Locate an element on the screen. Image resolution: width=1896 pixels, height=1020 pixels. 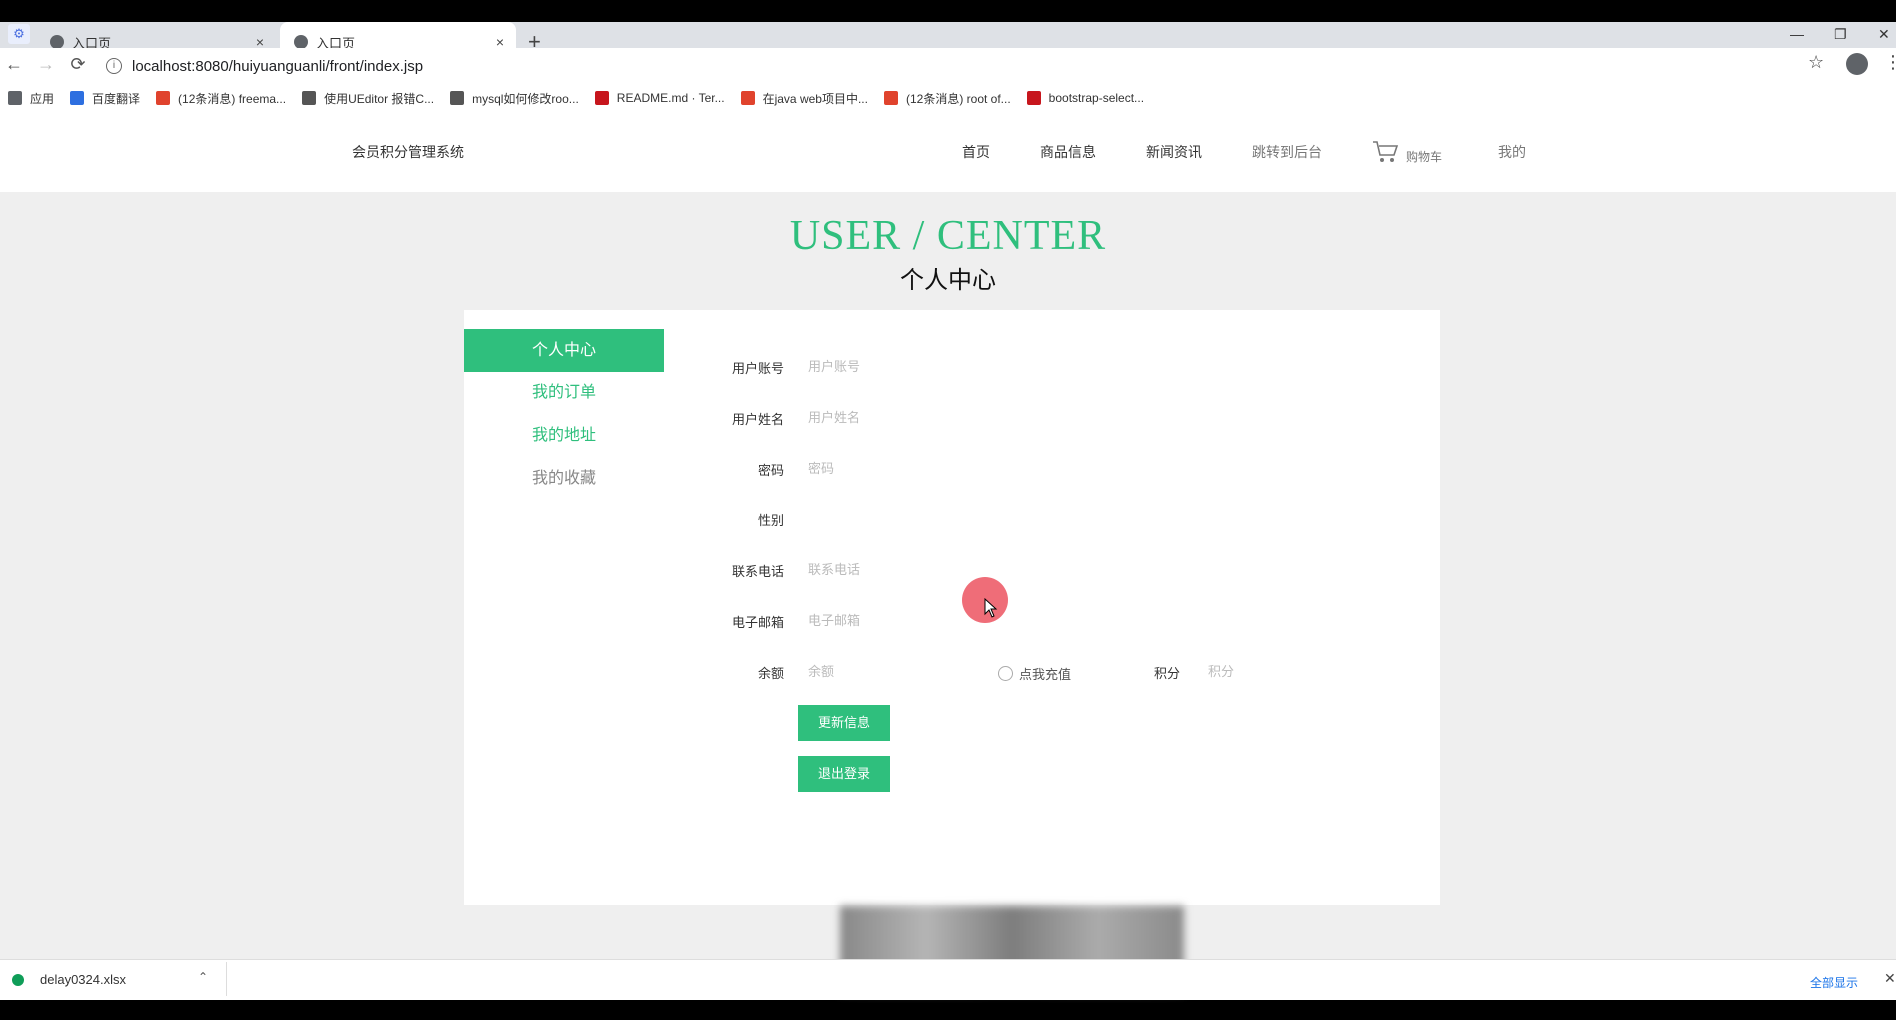
sidebar-item-address: 我的地址 is located at coordinates (564, 435).